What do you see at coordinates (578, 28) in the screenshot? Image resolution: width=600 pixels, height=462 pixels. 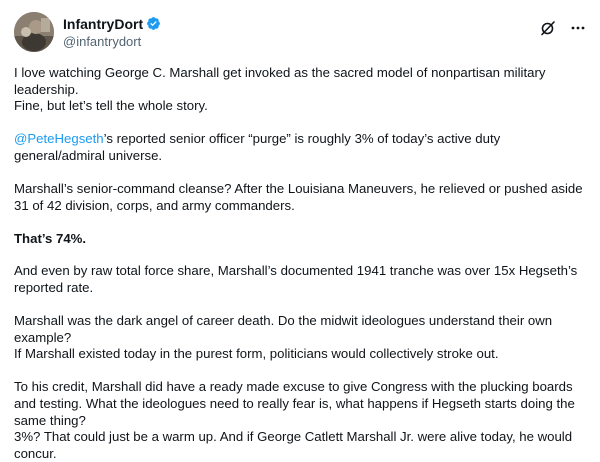 I see `more-options-icon` at bounding box center [578, 28].